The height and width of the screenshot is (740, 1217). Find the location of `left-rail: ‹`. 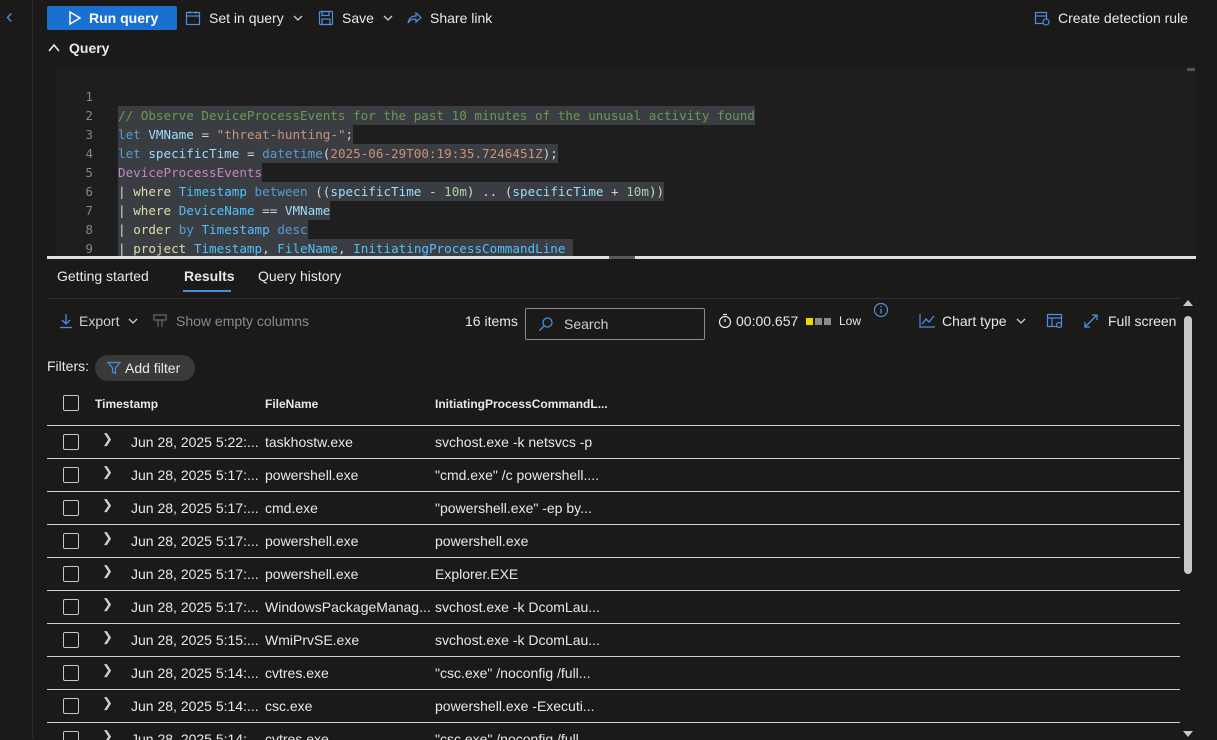

left-rail: ‹ is located at coordinates (16, 369).